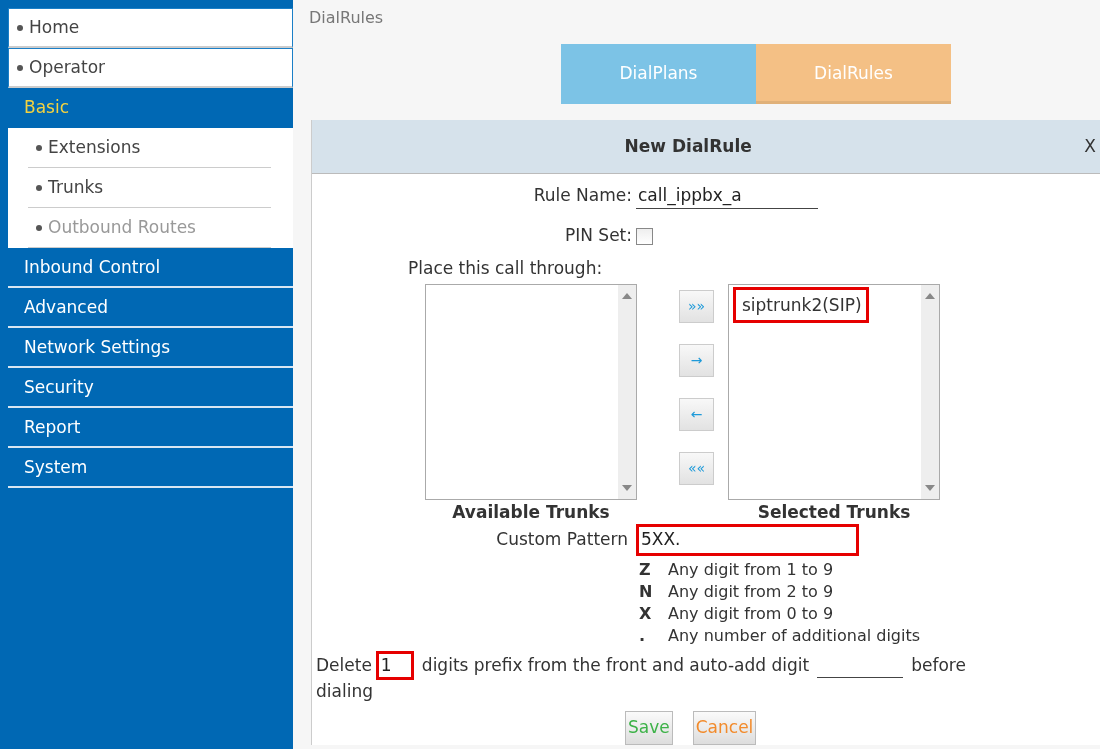  Describe the element at coordinates (938, 665) in the screenshot. I see `rule-text: before` at that location.